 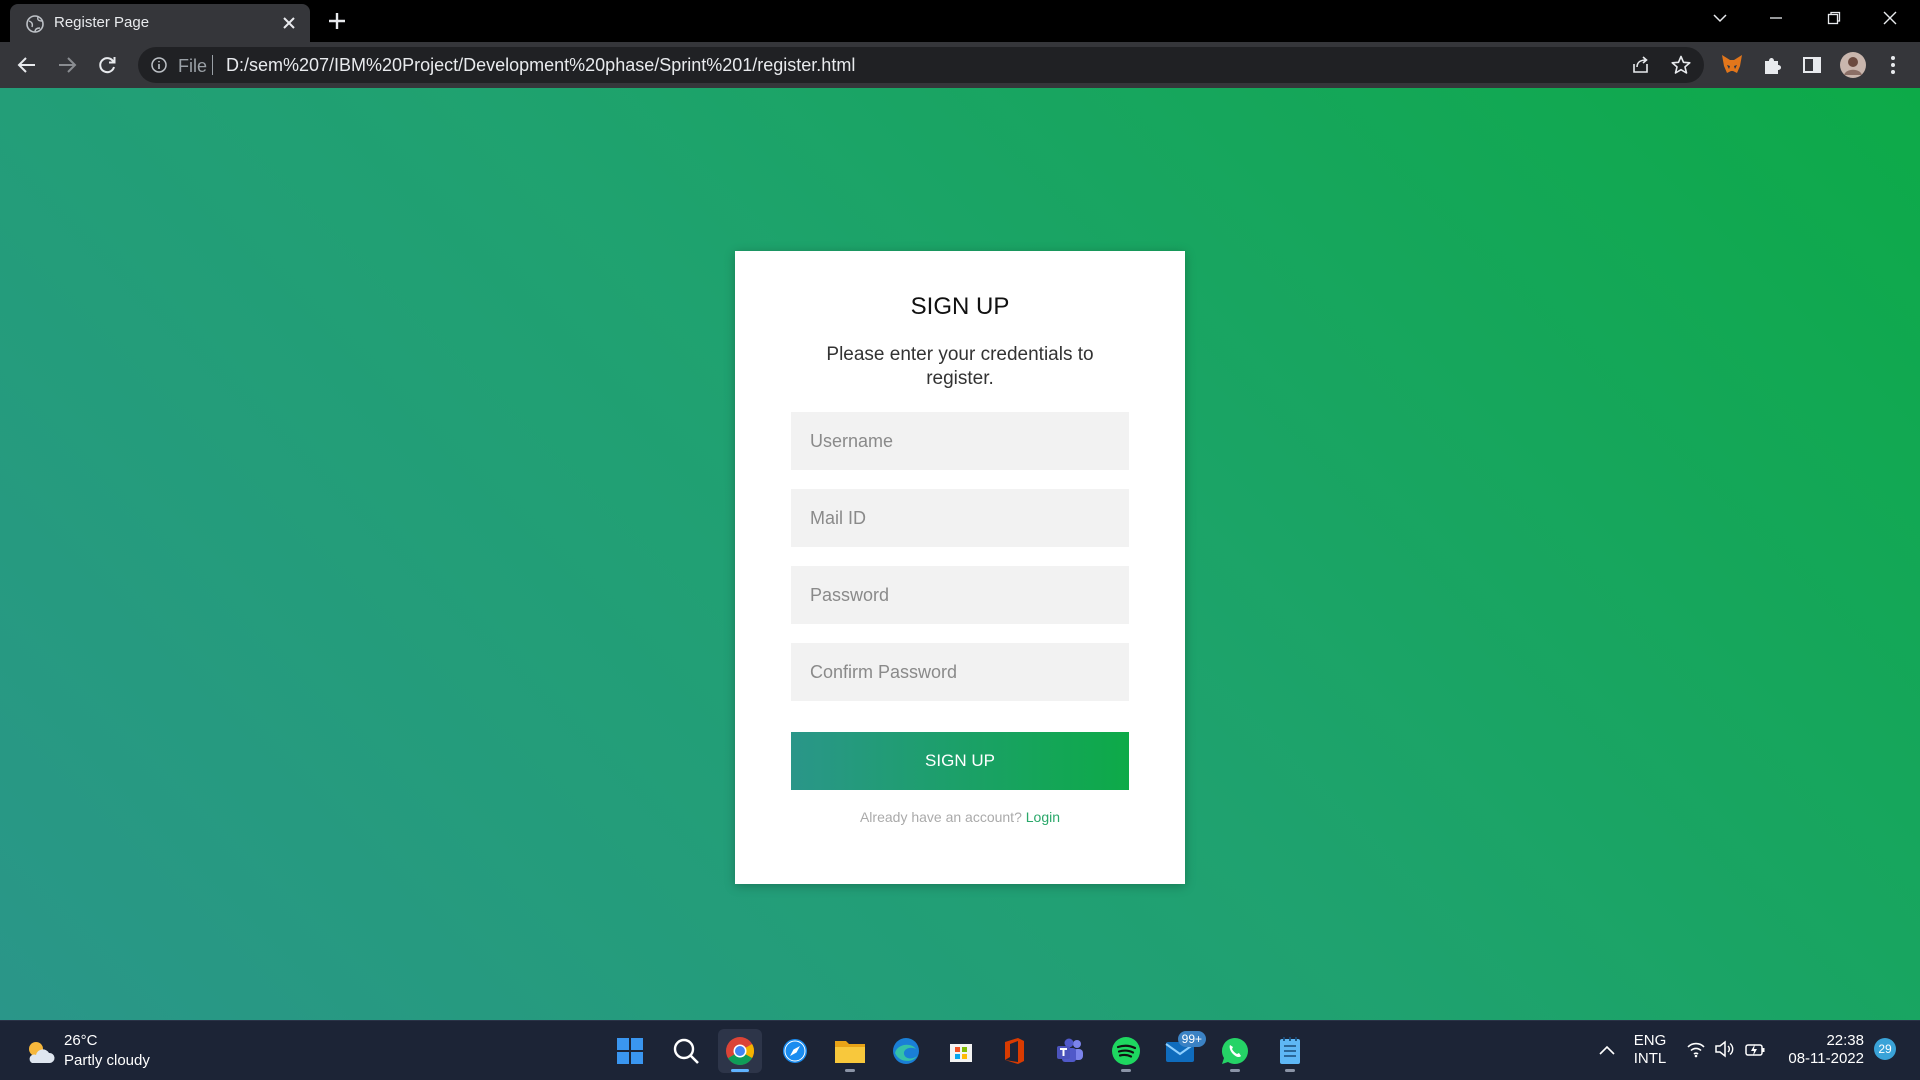 I want to click on taskbar-chrome, so click(x=740, y=1051).